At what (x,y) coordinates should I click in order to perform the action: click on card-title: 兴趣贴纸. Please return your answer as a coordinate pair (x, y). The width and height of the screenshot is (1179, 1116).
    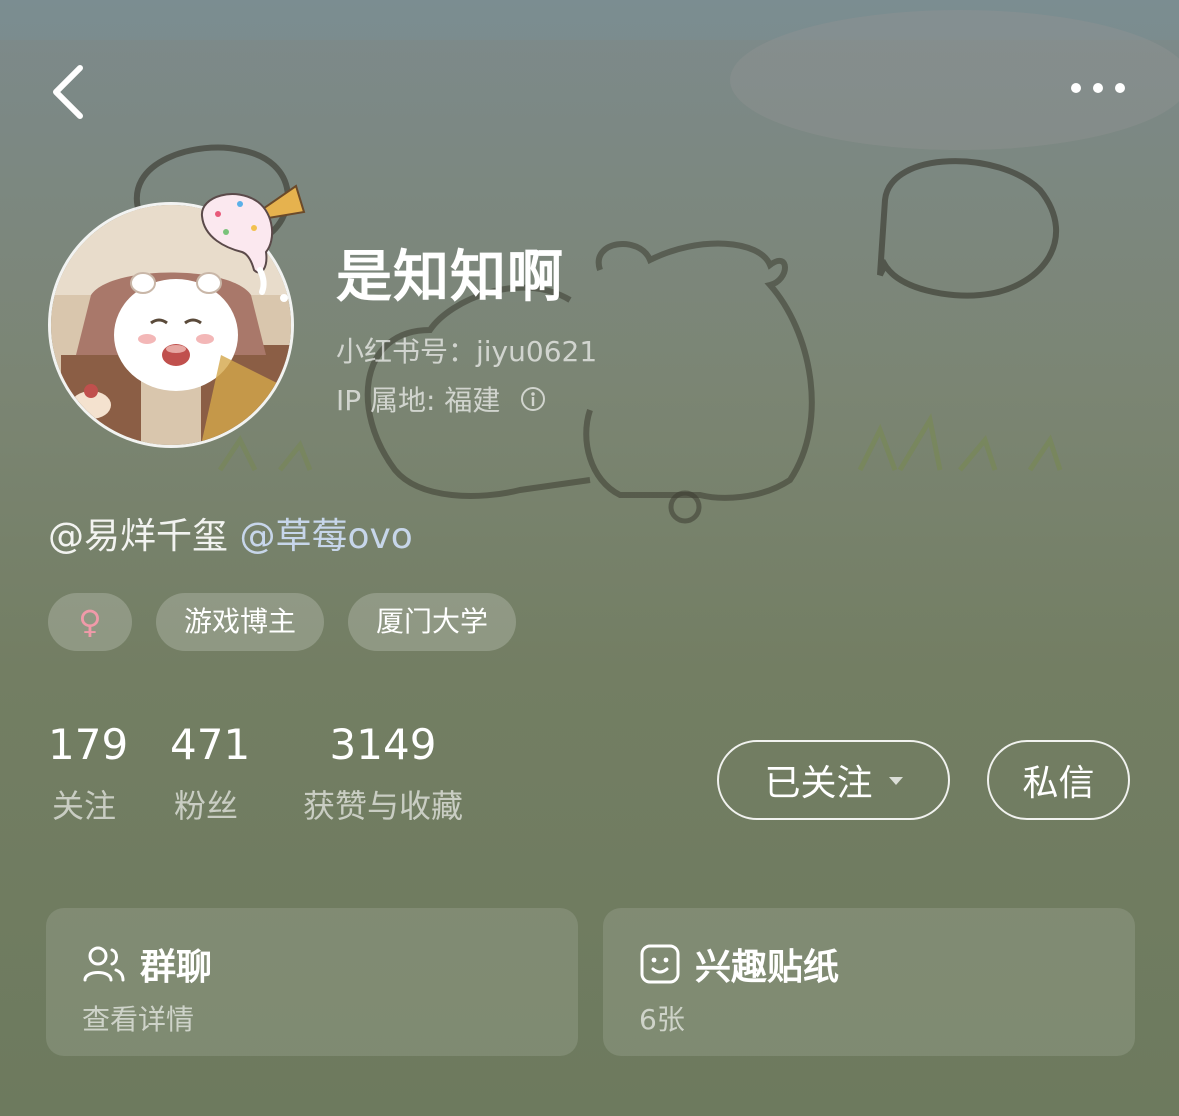
    Looking at the image, I should click on (767, 967).